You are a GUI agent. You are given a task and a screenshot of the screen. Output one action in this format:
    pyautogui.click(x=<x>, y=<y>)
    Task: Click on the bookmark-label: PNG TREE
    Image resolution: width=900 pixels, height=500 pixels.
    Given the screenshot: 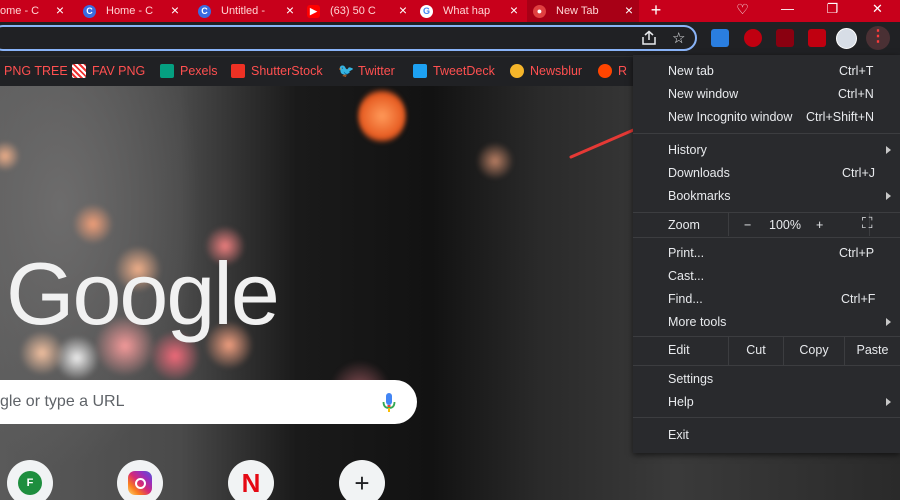 What is the action you would take?
    pyautogui.click(x=36, y=71)
    